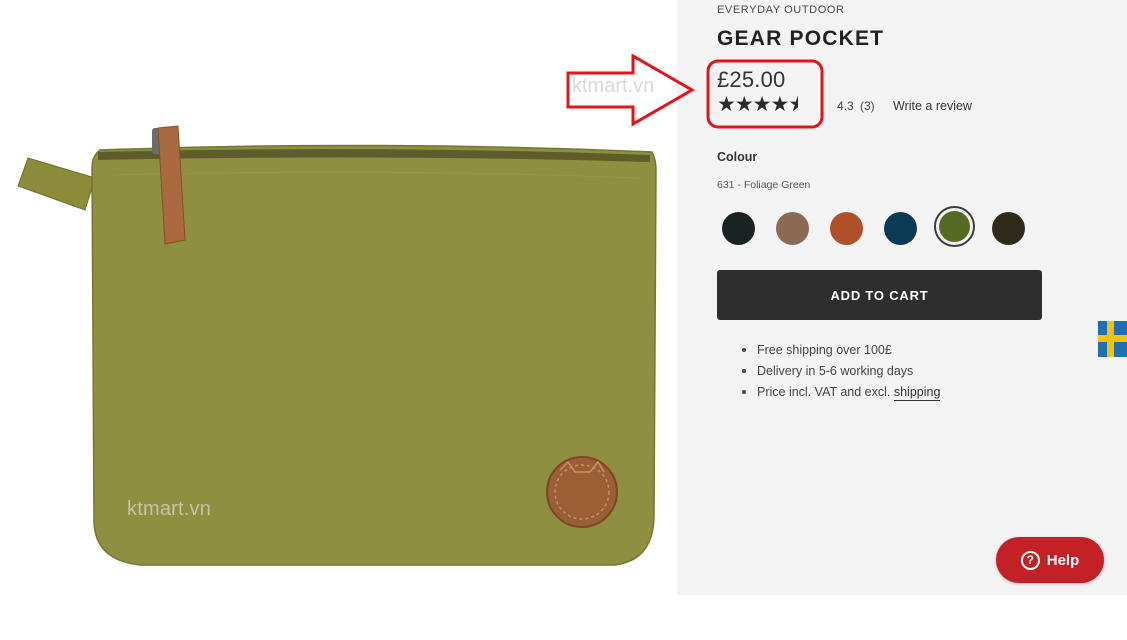 The height and width of the screenshot is (640, 1127). Describe the element at coordinates (738, 228) in the screenshot. I see `colour-swatch-black` at that location.